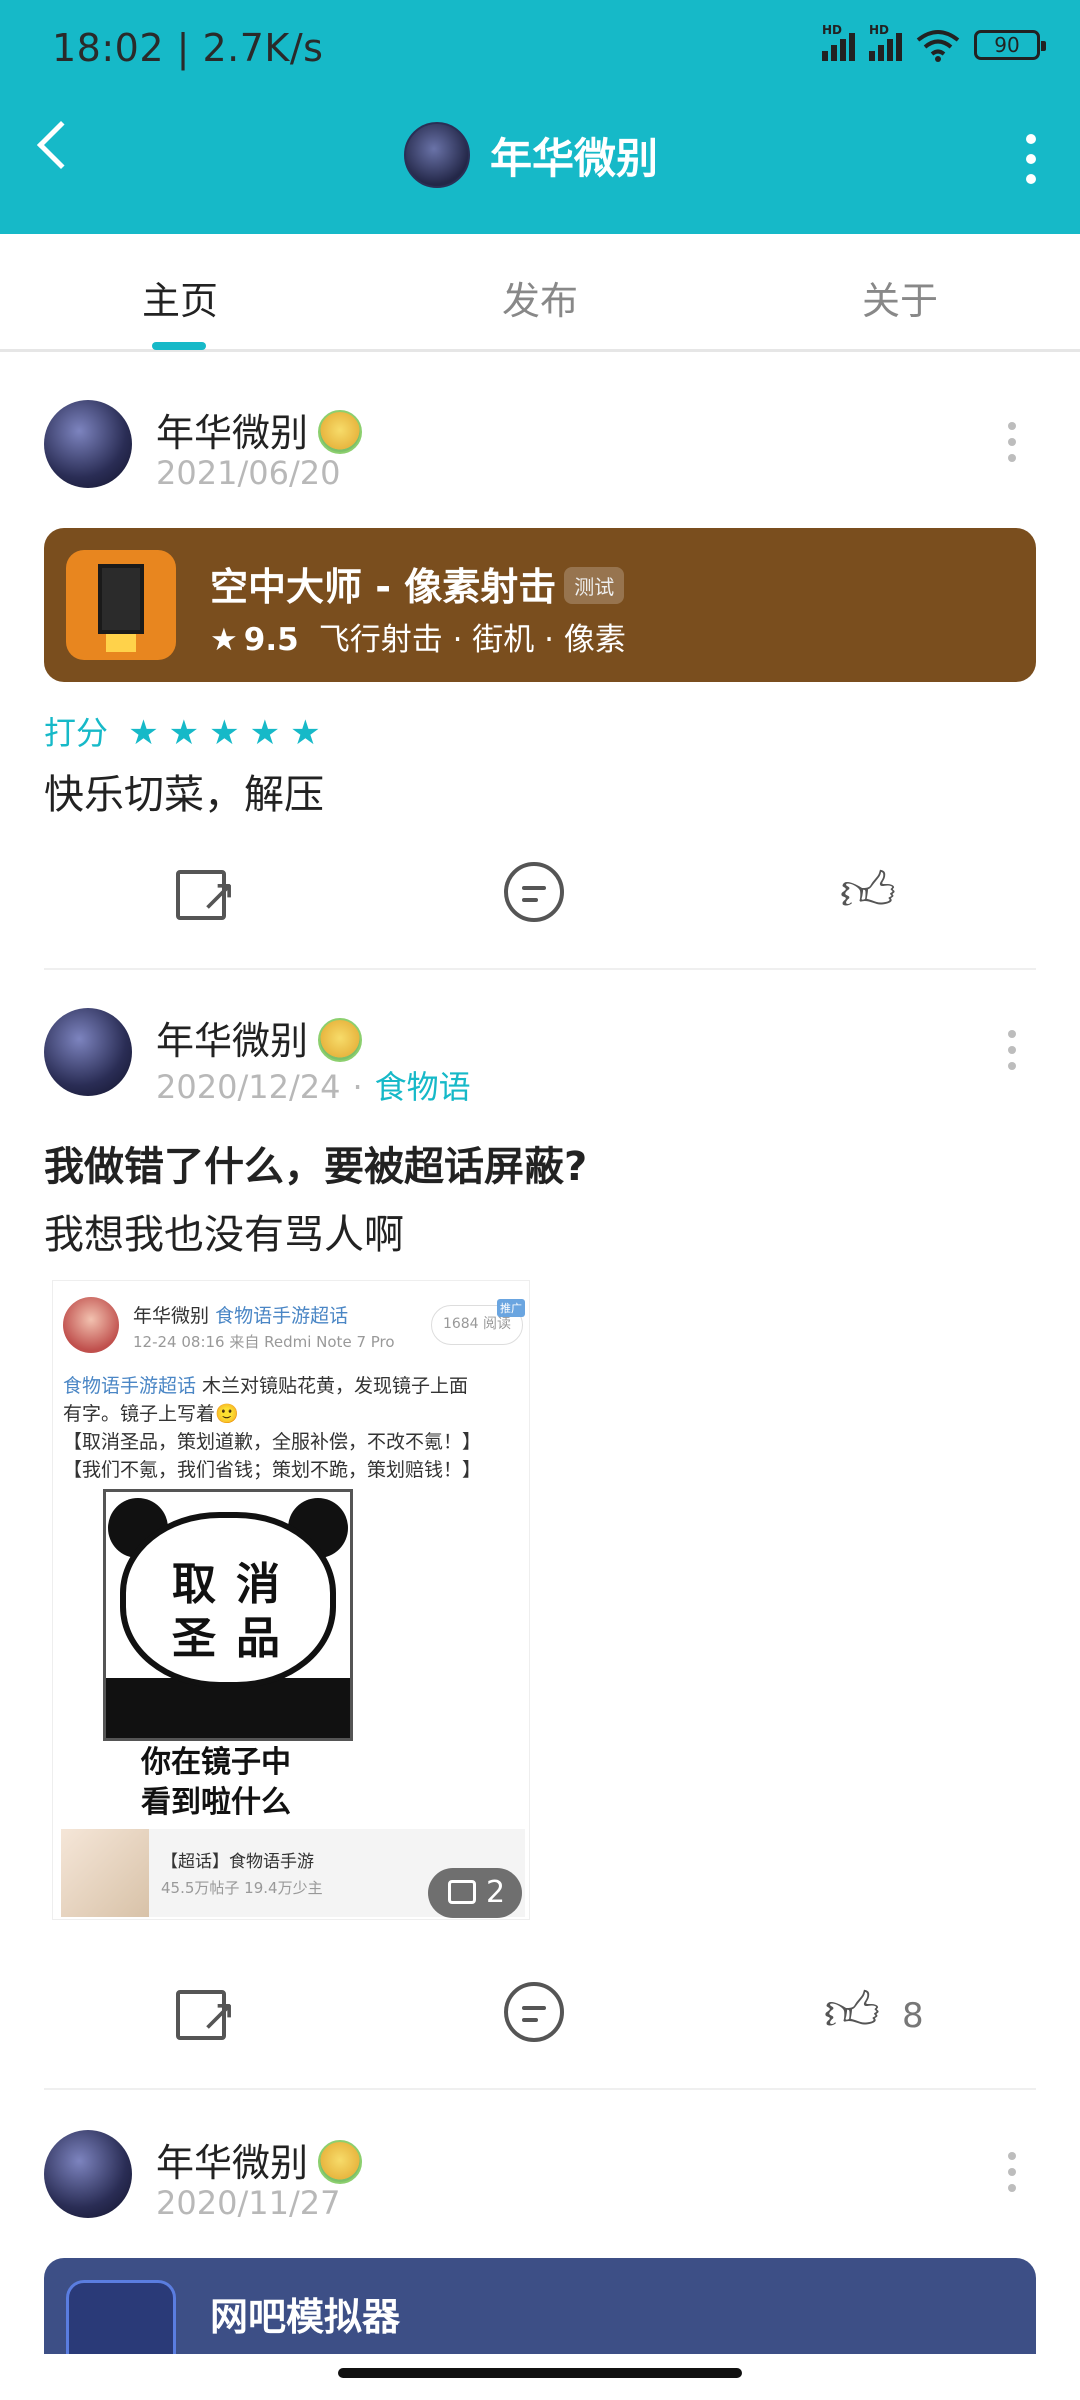  What do you see at coordinates (266, 1386) in the screenshot?
I see `screenshot-text: 食物语手游超话 木兰对镜贴花黄，发现镜子上面` at bounding box center [266, 1386].